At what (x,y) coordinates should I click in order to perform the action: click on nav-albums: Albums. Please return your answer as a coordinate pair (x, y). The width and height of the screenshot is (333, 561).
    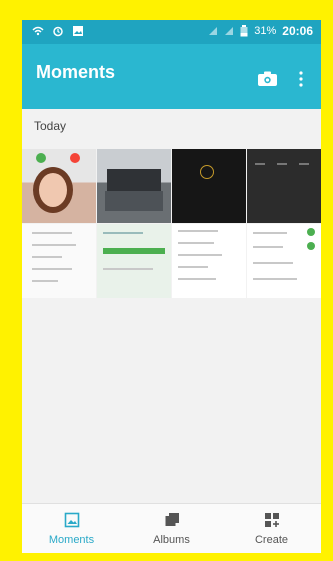
    Looking at the image, I should click on (171, 529).